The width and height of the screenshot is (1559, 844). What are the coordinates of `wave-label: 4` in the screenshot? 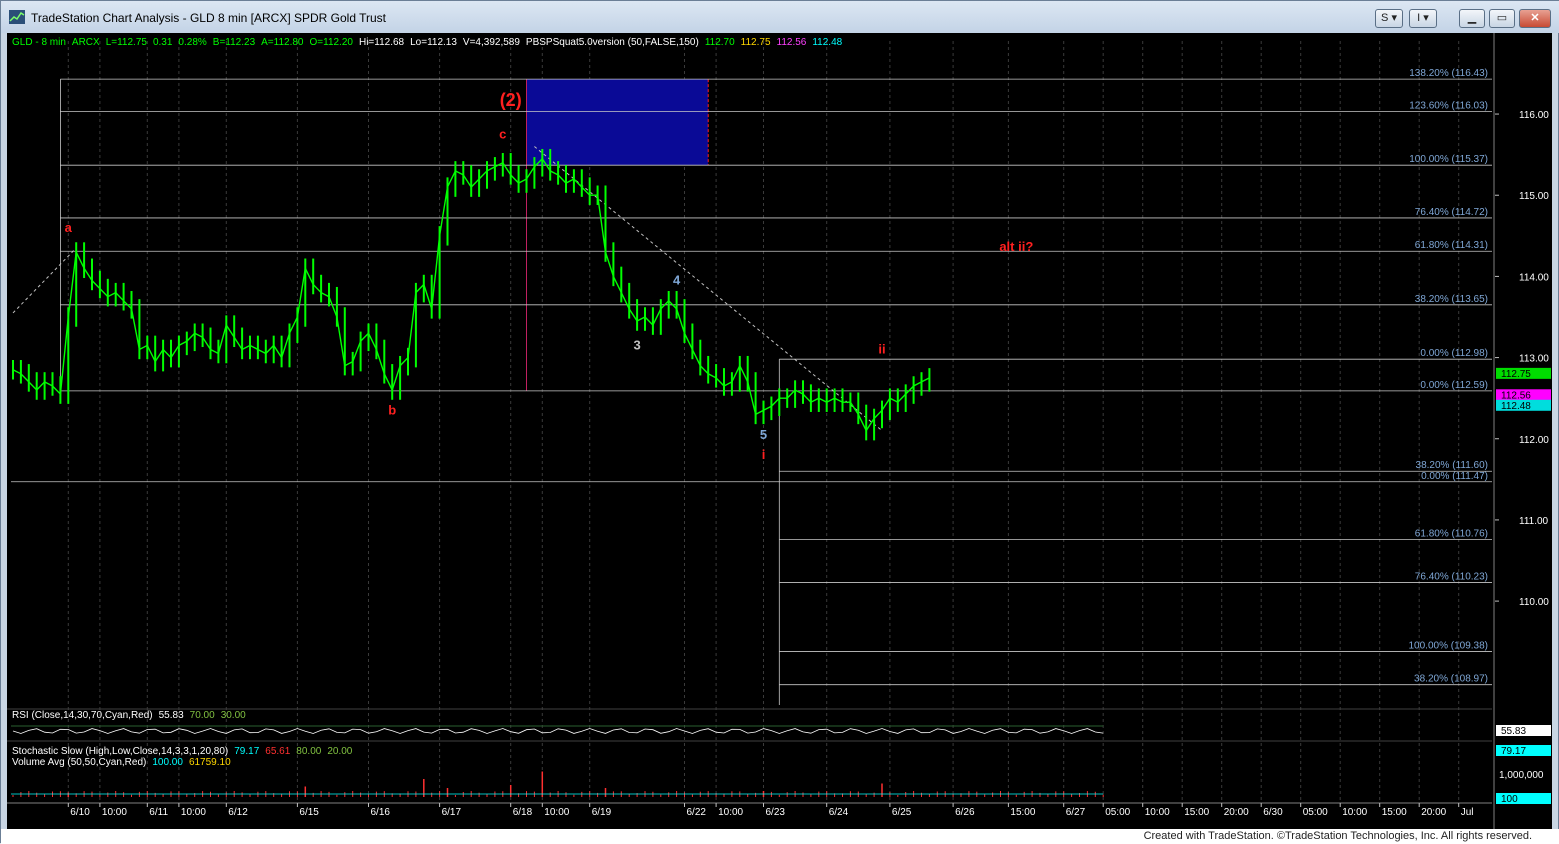 It's located at (677, 280).